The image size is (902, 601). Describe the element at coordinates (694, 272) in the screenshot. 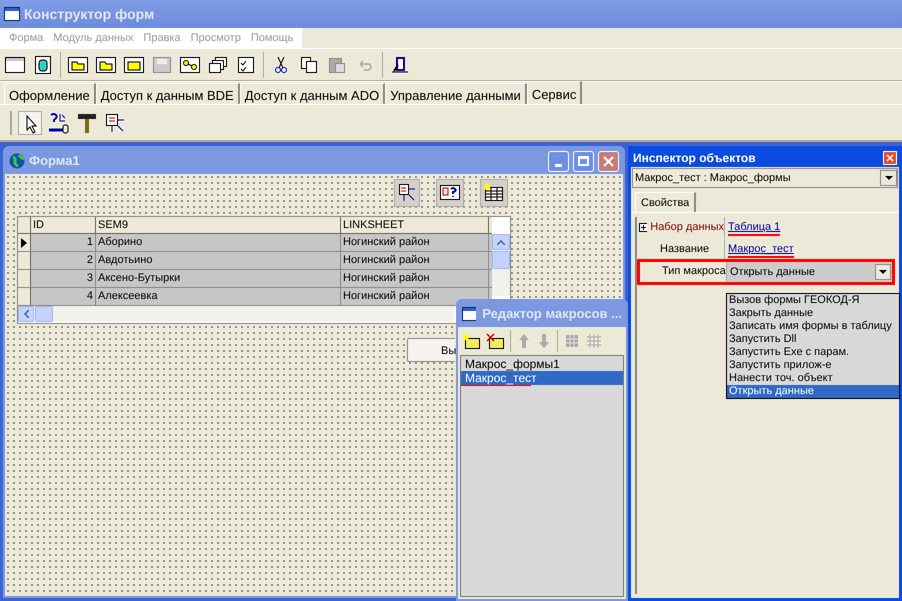

I see `property-name: Тип макроса` at that location.